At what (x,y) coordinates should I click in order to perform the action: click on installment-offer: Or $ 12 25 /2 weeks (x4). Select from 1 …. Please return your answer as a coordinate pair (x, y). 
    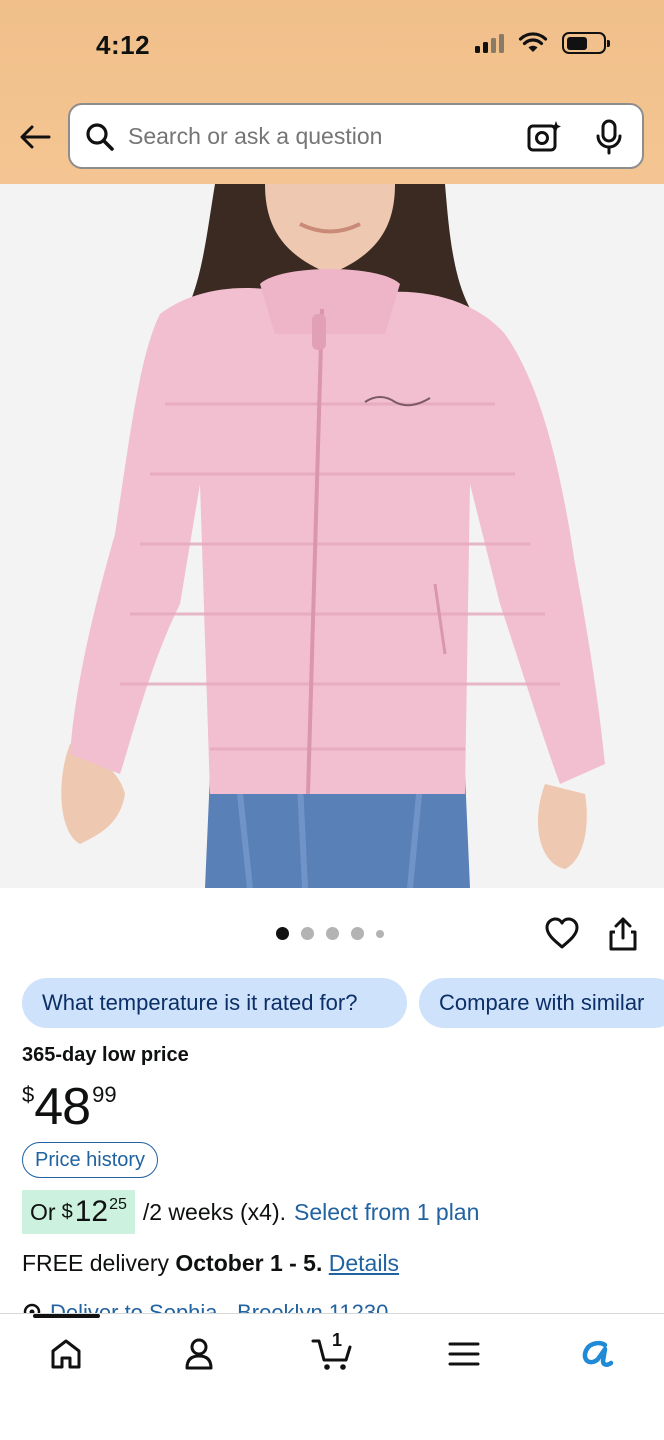
    Looking at the image, I should click on (250, 1212).